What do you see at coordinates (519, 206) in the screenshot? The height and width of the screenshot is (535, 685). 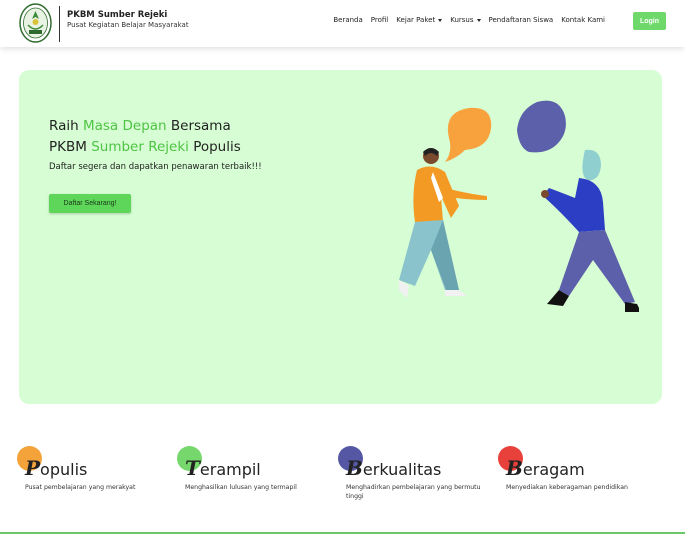 I see `people-talking-illustration` at bounding box center [519, 206].